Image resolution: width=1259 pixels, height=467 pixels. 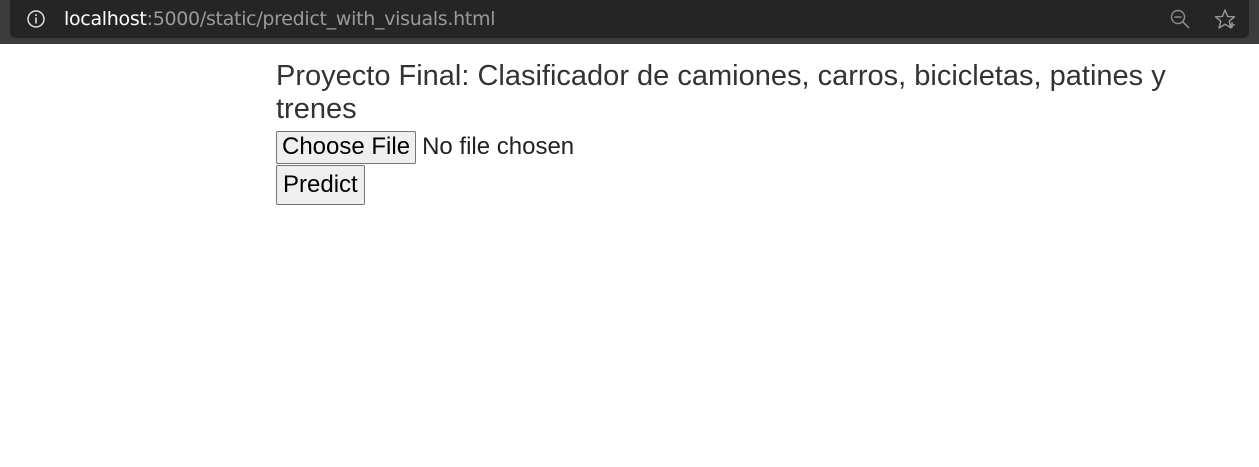 What do you see at coordinates (36, 19) in the screenshot?
I see `info-icon` at bounding box center [36, 19].